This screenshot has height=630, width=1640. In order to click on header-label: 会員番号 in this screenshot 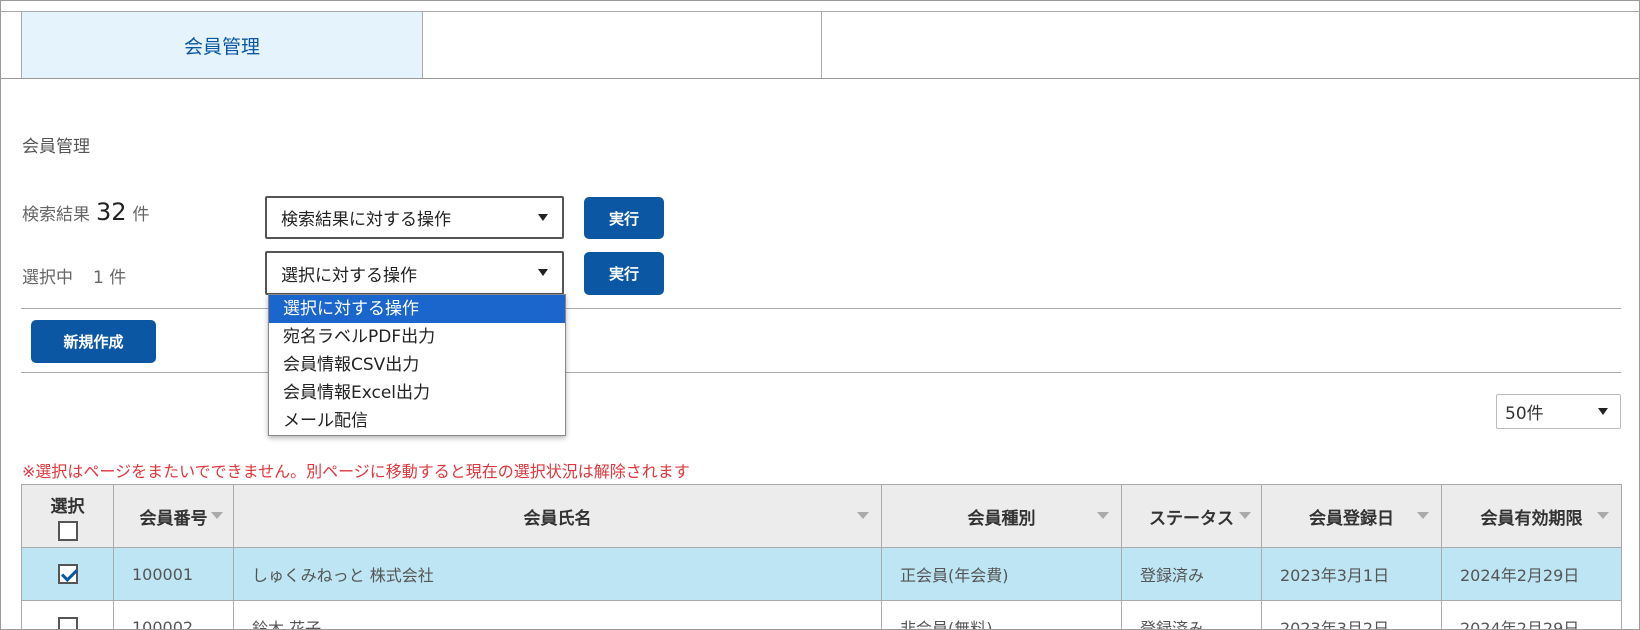, I will do `click(173, 518)`.